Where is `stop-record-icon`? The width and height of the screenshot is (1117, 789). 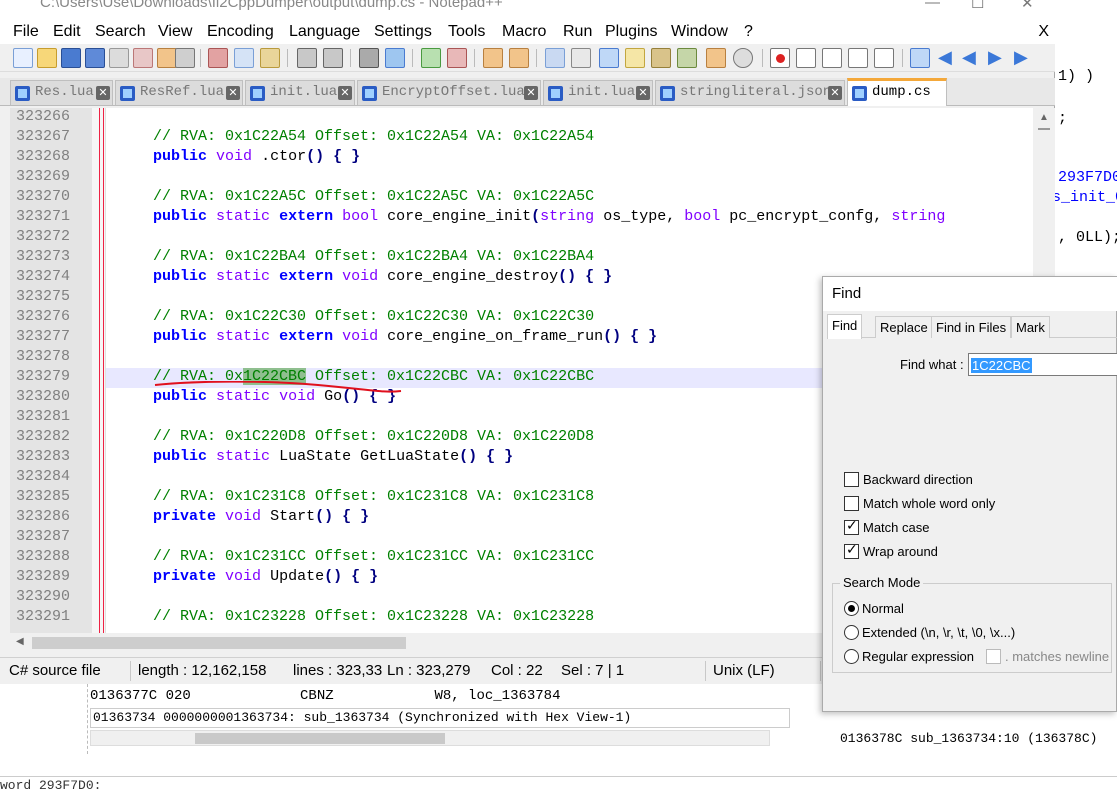
stop-record-icon is located at coordinates (806, 58).